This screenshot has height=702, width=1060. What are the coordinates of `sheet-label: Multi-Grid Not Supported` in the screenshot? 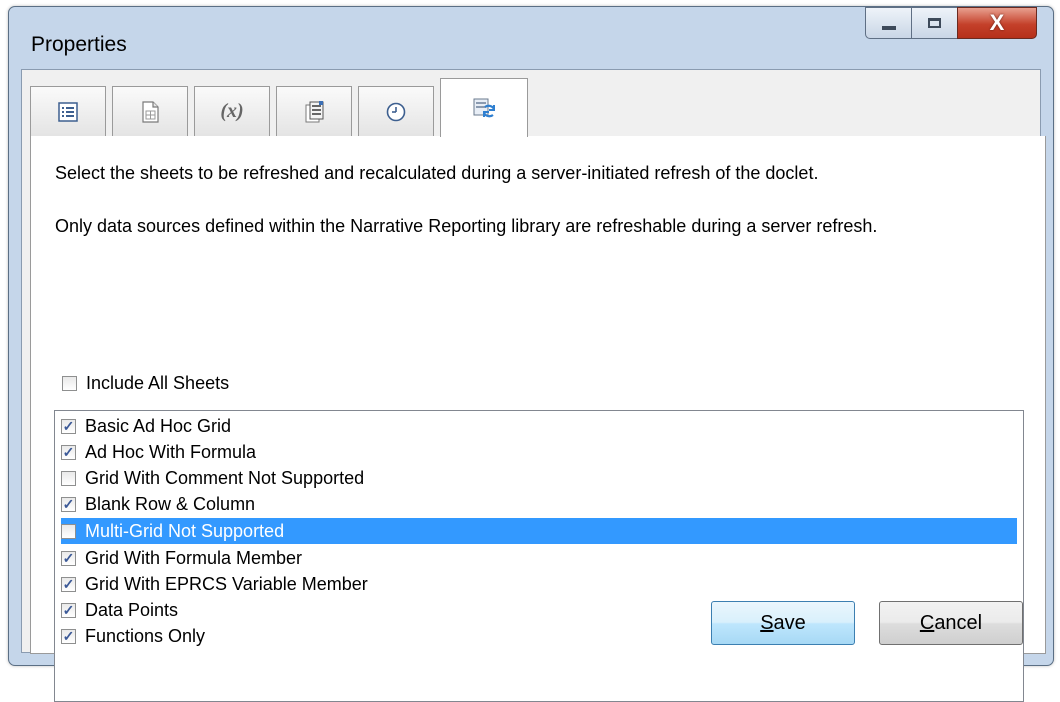 It's located at (185, 530).